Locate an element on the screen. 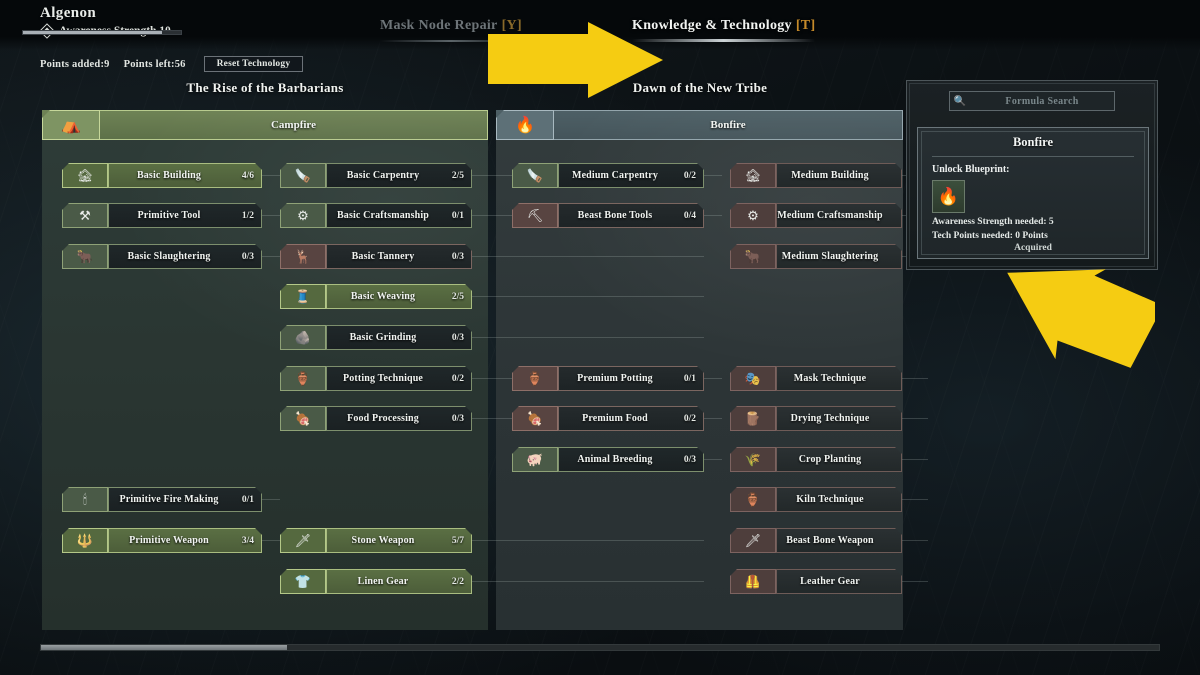 The image size is (1200, 675). basic-grinding-count: 0/3 is located at coordinates (457, 337).